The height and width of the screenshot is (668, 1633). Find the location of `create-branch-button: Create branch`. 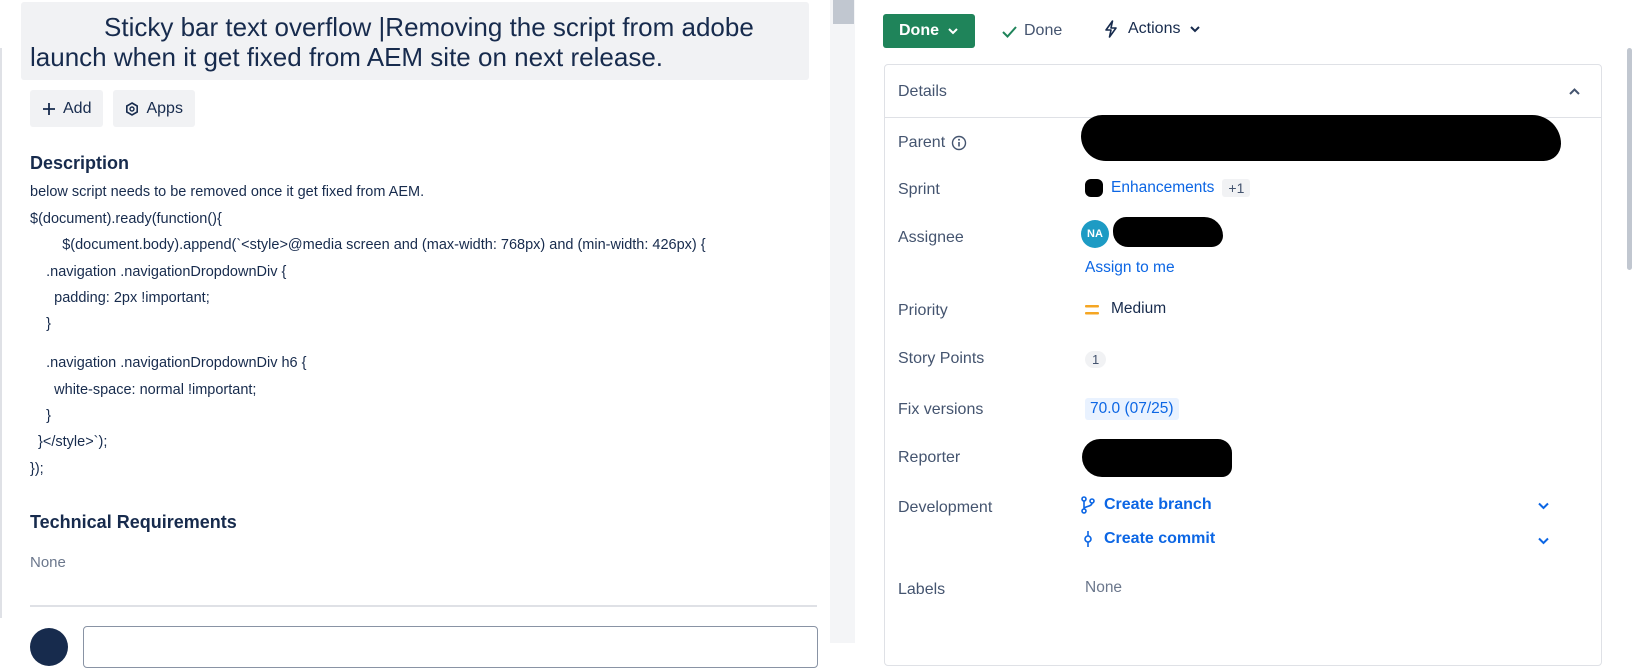

create-branch-button: Create branch is located at coordinates (1146, 505).